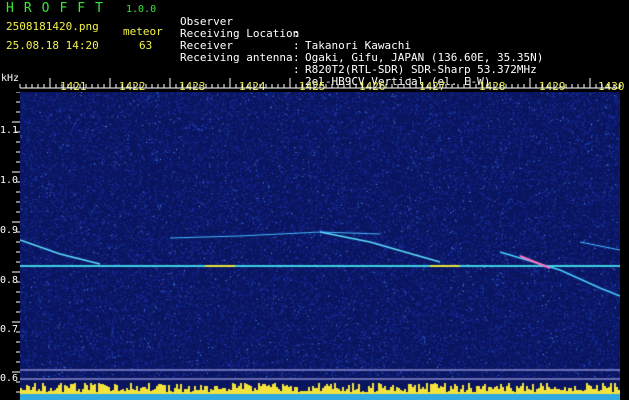  Describe the element at coordinates (236, 57) in the screenshot. I see `info-key: Receiving antenna` at that location.